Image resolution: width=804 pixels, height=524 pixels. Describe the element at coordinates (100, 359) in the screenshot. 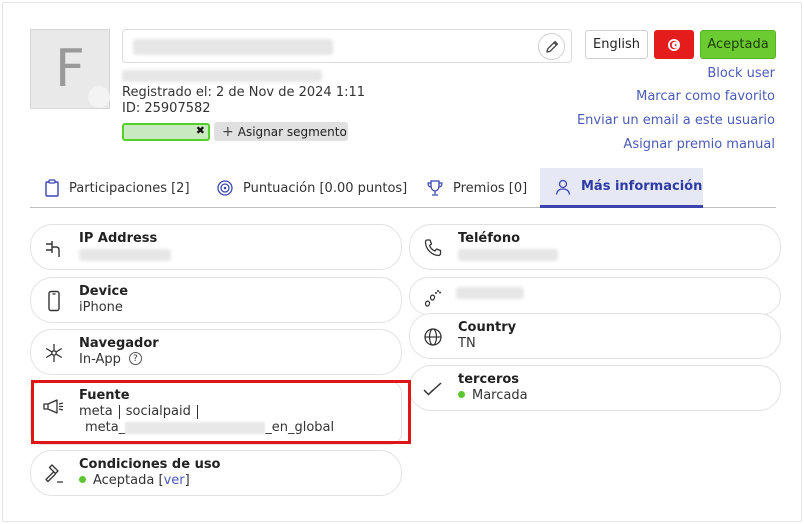

I see `browser-value-text: In-App` at that location.